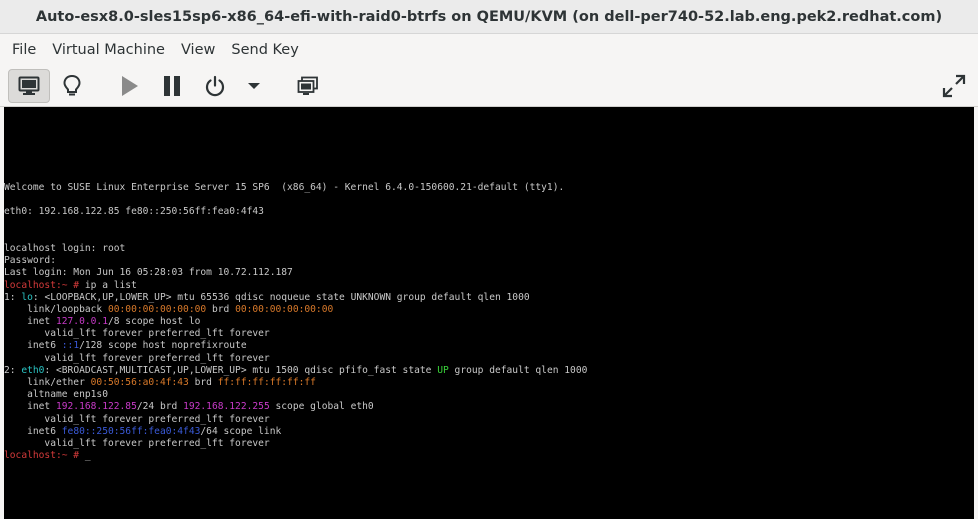  What do you see at coordinates (295, 346) in the screenshot?
I see `terminal-line: inet6 ::1/128 scope host noprefixroute` at bounding box center [295, 346].